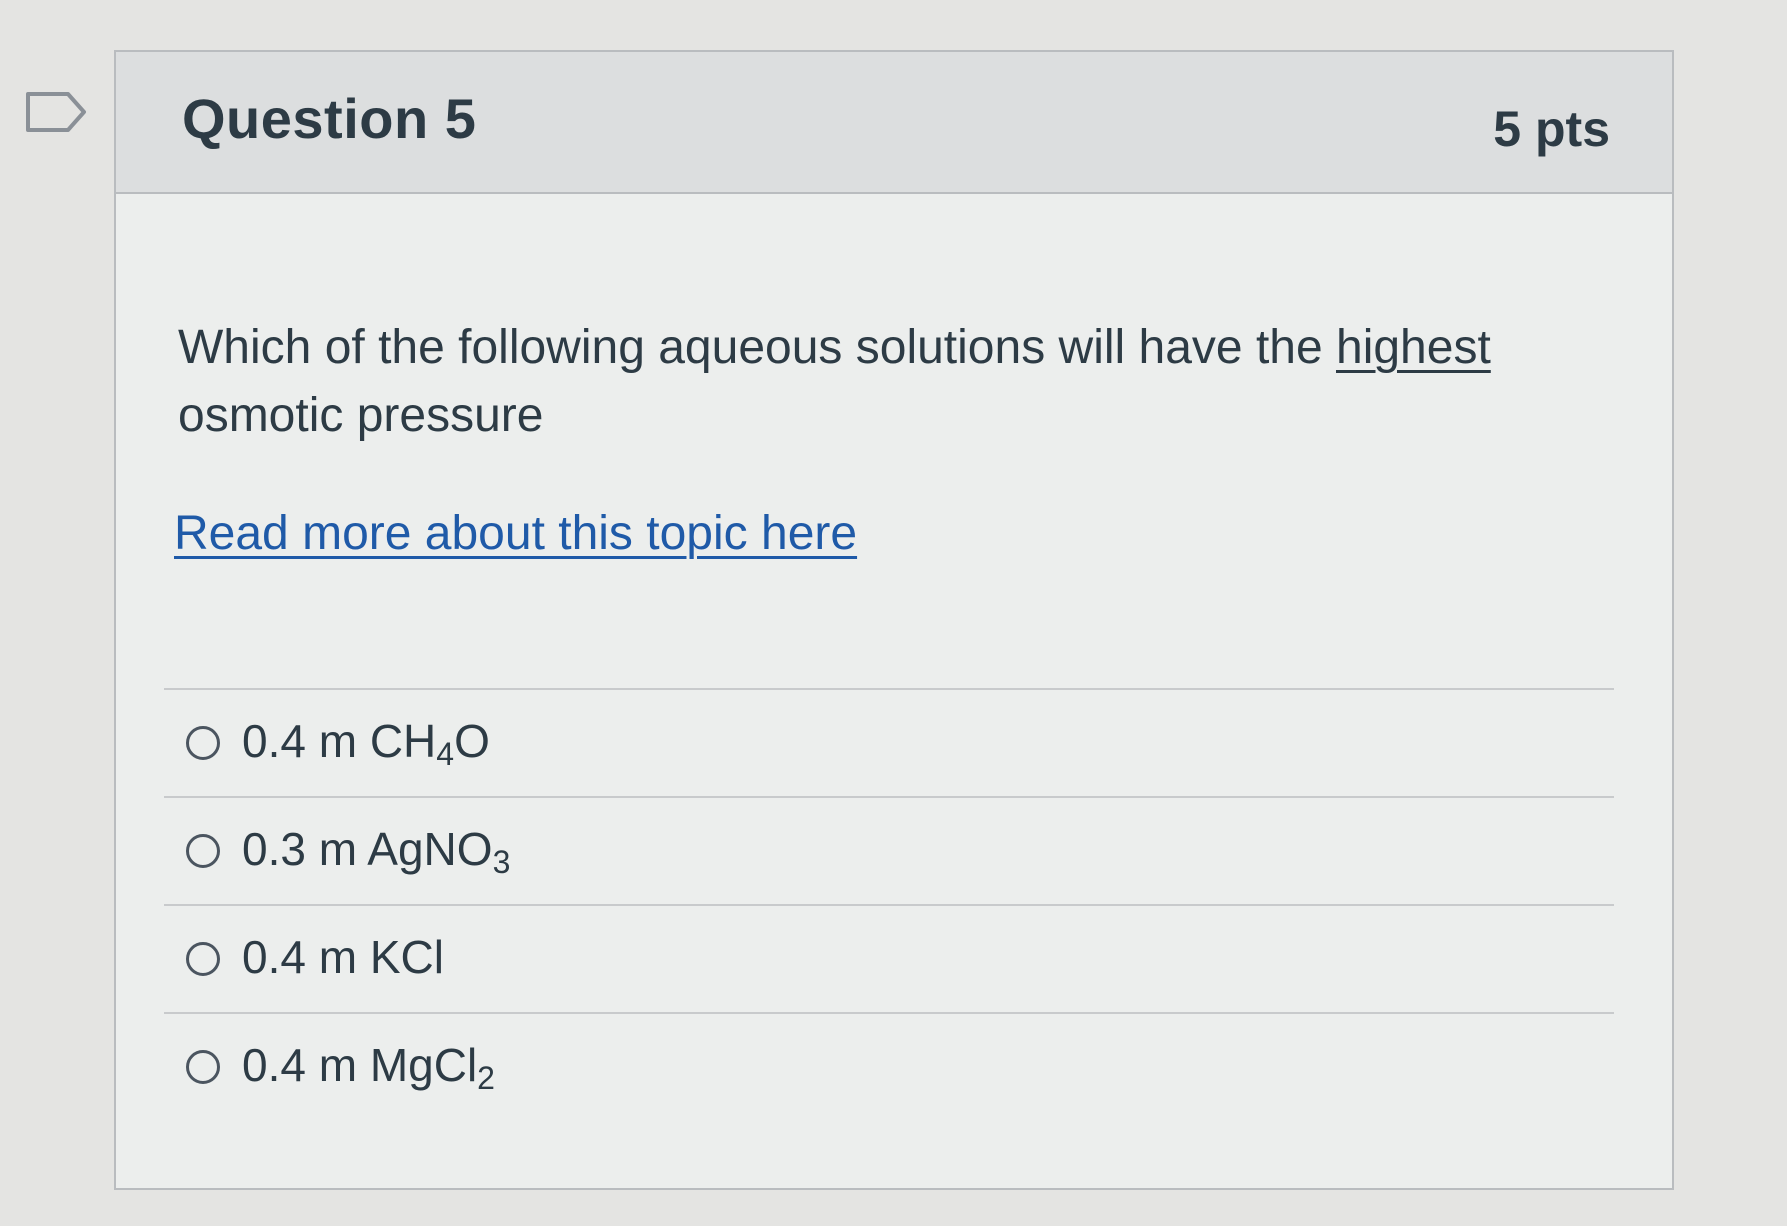  What do you see at coordinates (1551, 129) in the screenshot?
I see `question-points: 5 pts` at bounding box center [1551, 129].